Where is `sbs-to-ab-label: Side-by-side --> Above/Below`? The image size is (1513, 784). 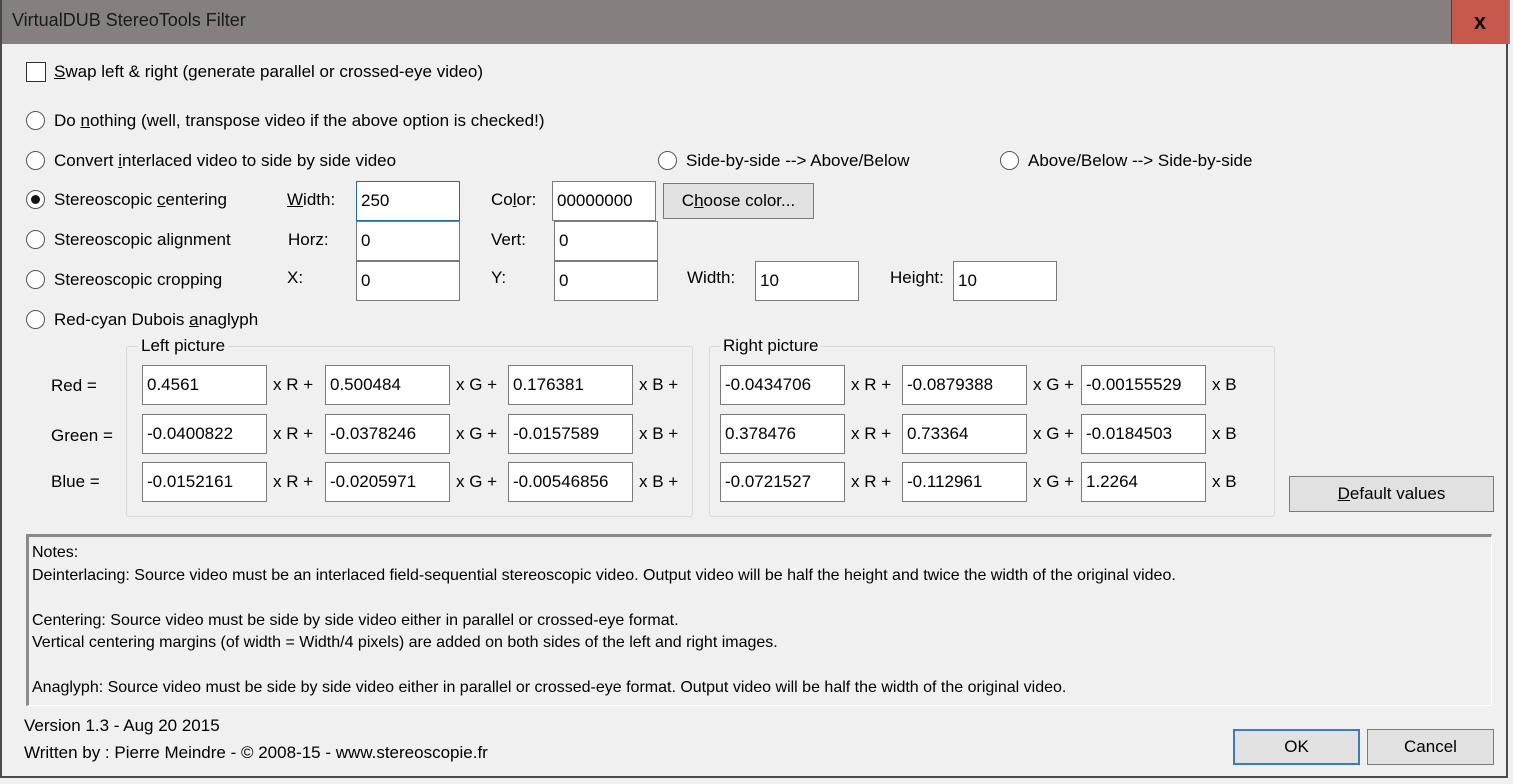
sbs-to-ab-label: Side-by-side --> Above/Below is located at coordinates (798, 160).